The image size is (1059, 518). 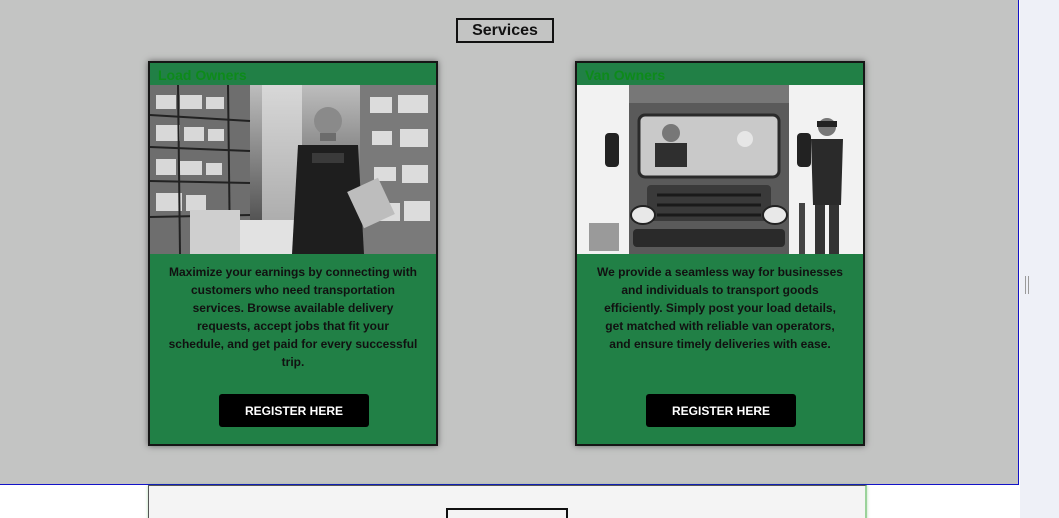 What do you see at coordinates (294, 410) in the screenshot?
I see `register-button-load-owners: REGISTER HERE` at bounding box center [294, 410].